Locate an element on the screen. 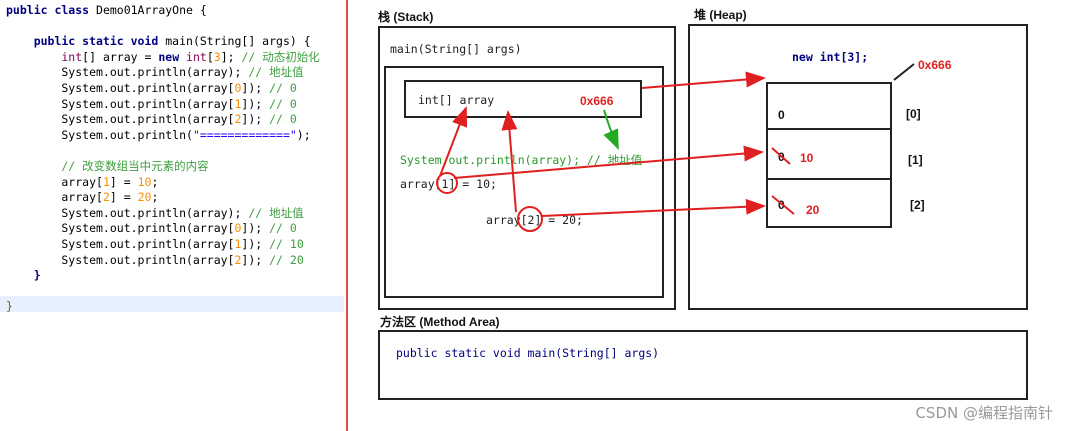 This screenshot has height=431, width=1065. code-token: 2 is located at coordinates (106, 197).